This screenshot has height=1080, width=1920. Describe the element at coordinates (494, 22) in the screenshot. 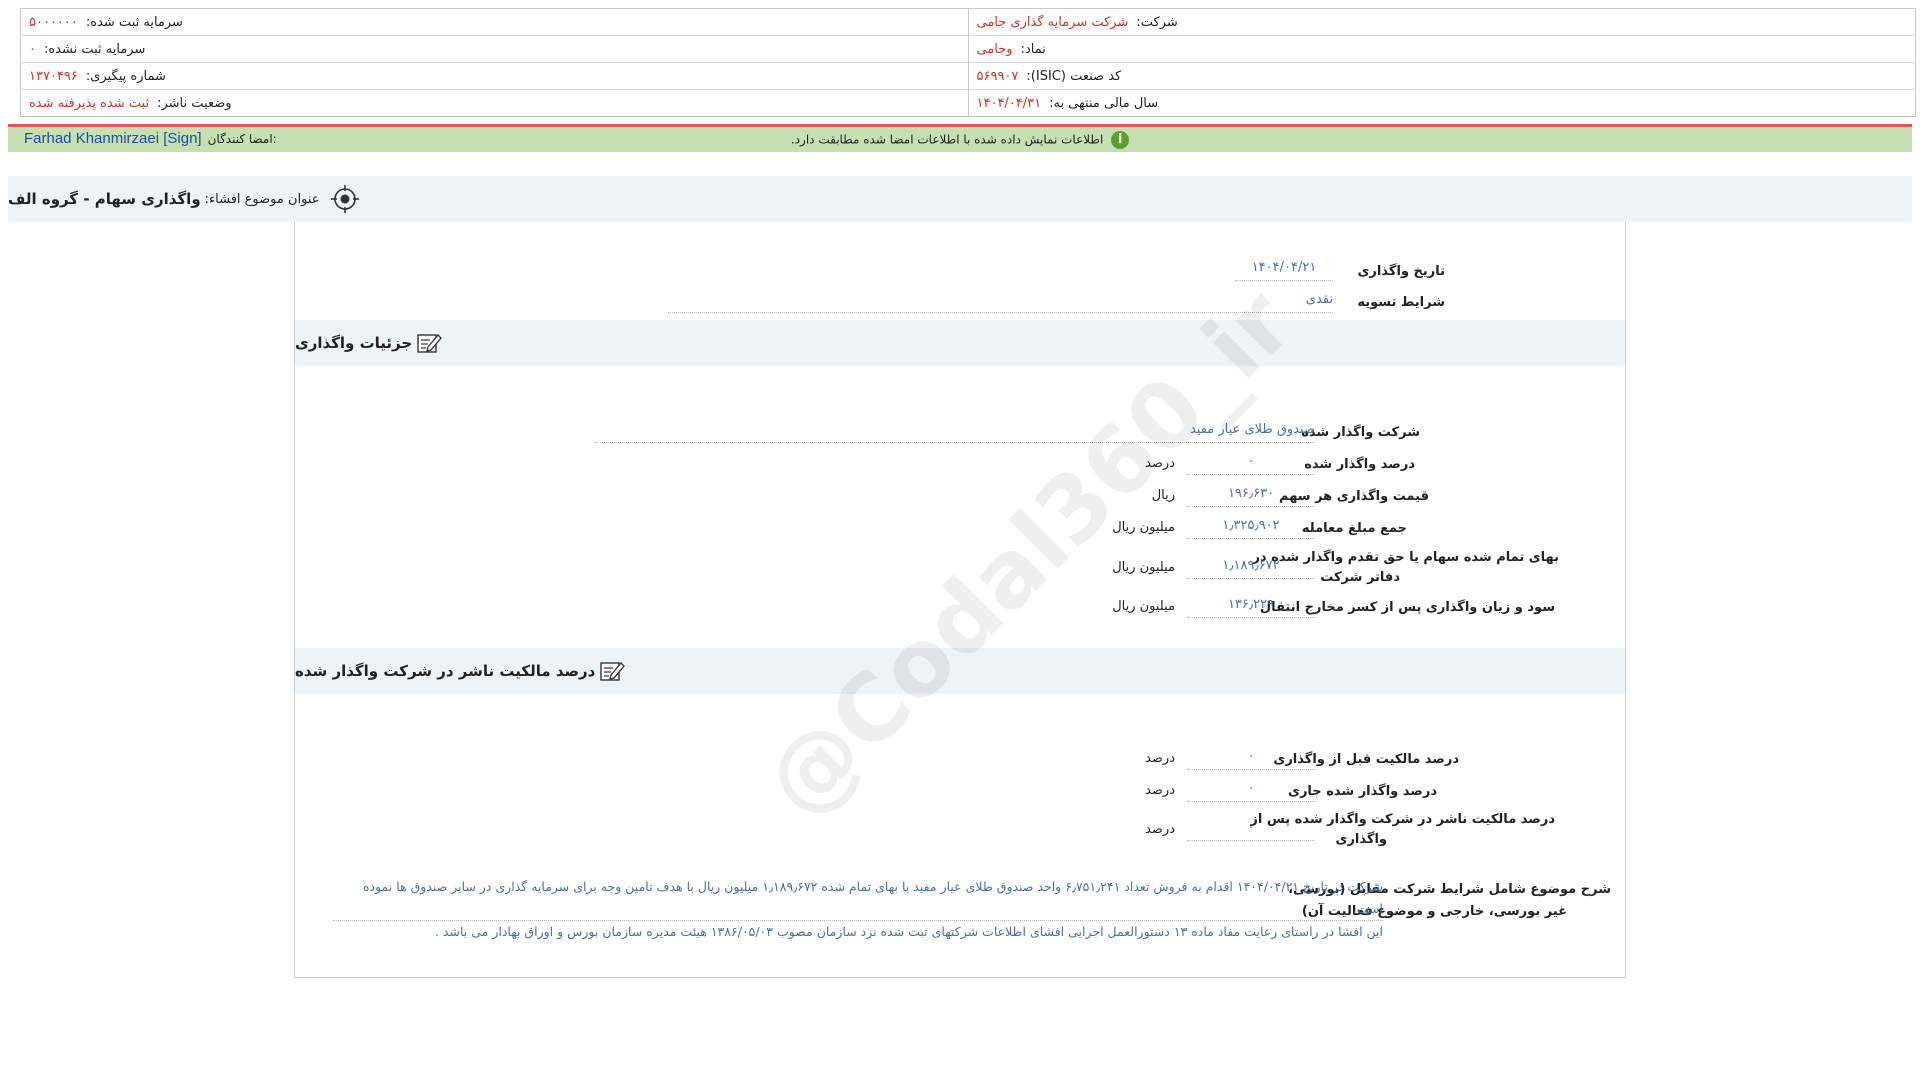

I see `registered-capital-row: سرمایه ثبت شده: ۵۰۰۰۰۰۰` at that location.